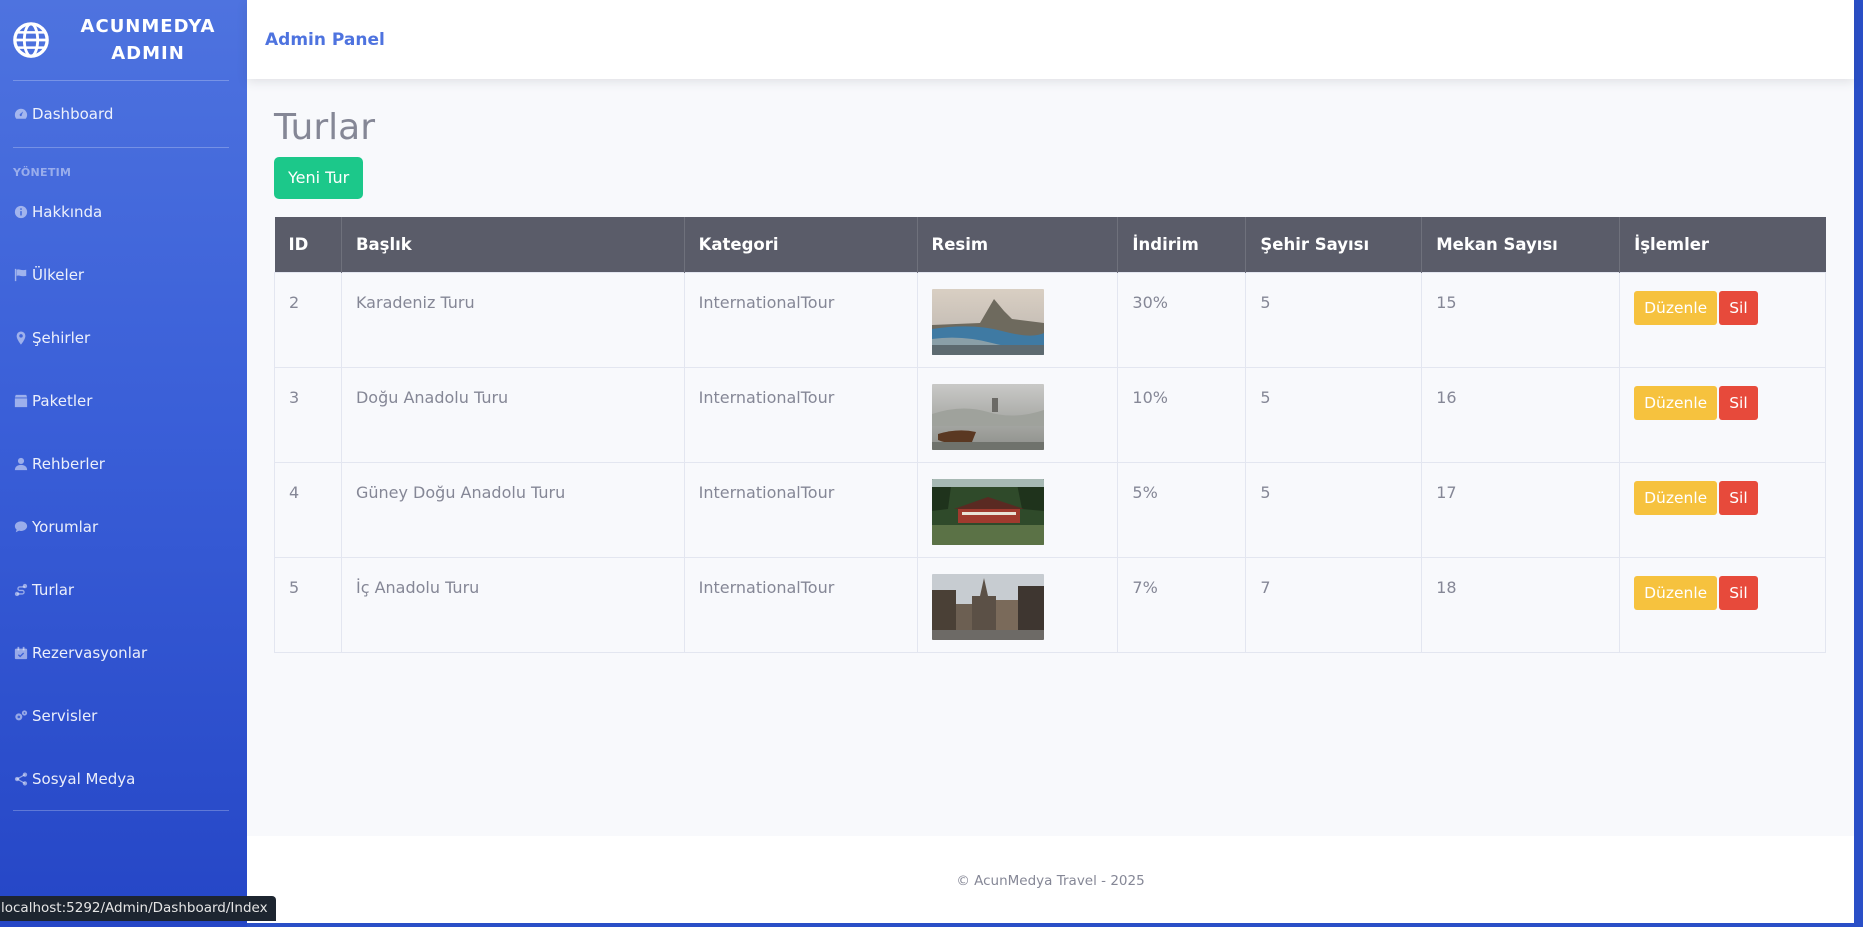 The width and height of the screenshot is (1863, 927). Describe the element at coordinates (42, 172) in the screenshot. I see `sidebar-heading: YÖNETIM` at that location.